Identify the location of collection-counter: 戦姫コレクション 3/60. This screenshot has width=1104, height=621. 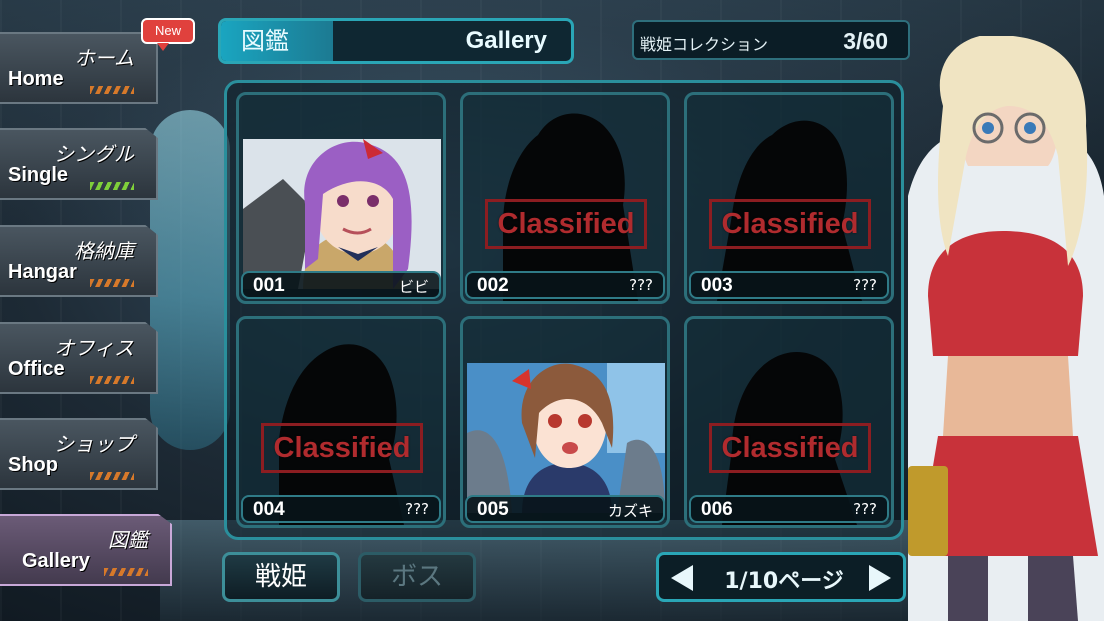
(771, 40).